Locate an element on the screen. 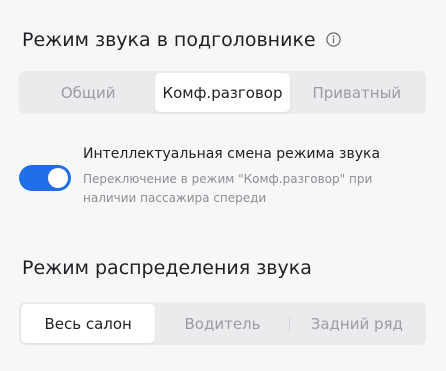 This screenshot has height=371, width=446. distribution-option-whole-cabin: Весь салон is located at coordinates (88, 323).